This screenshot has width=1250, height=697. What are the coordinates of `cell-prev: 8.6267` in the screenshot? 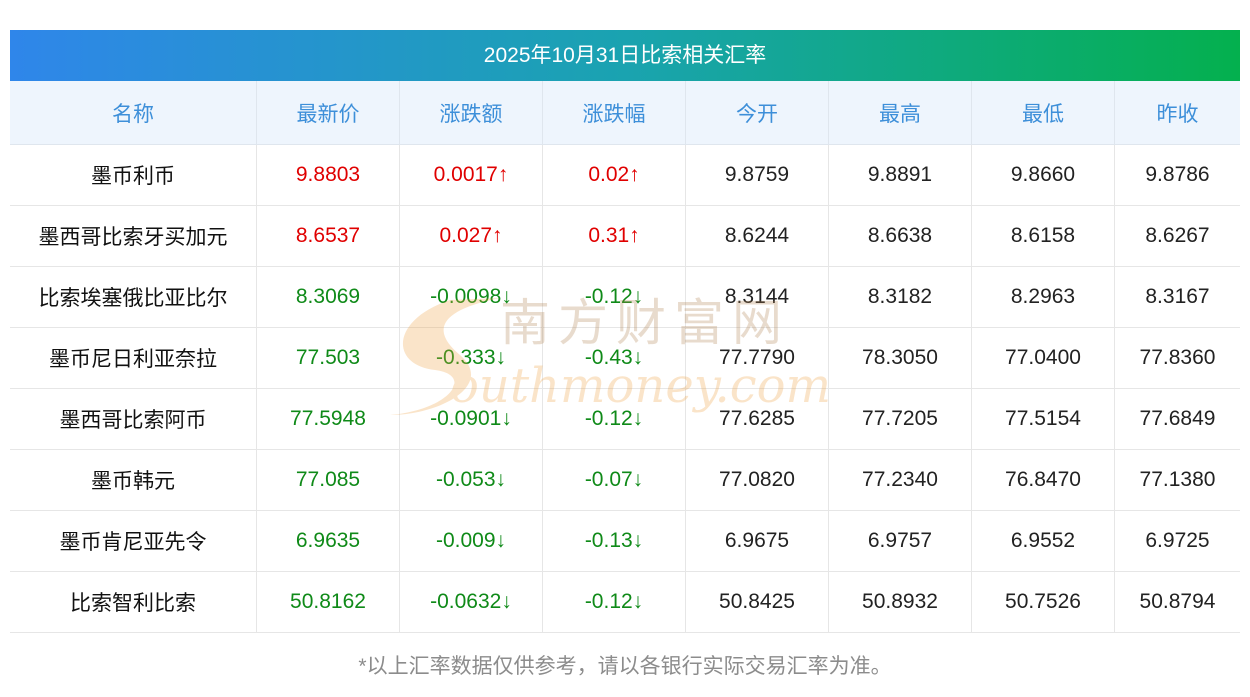 It's located at (1177, 236).